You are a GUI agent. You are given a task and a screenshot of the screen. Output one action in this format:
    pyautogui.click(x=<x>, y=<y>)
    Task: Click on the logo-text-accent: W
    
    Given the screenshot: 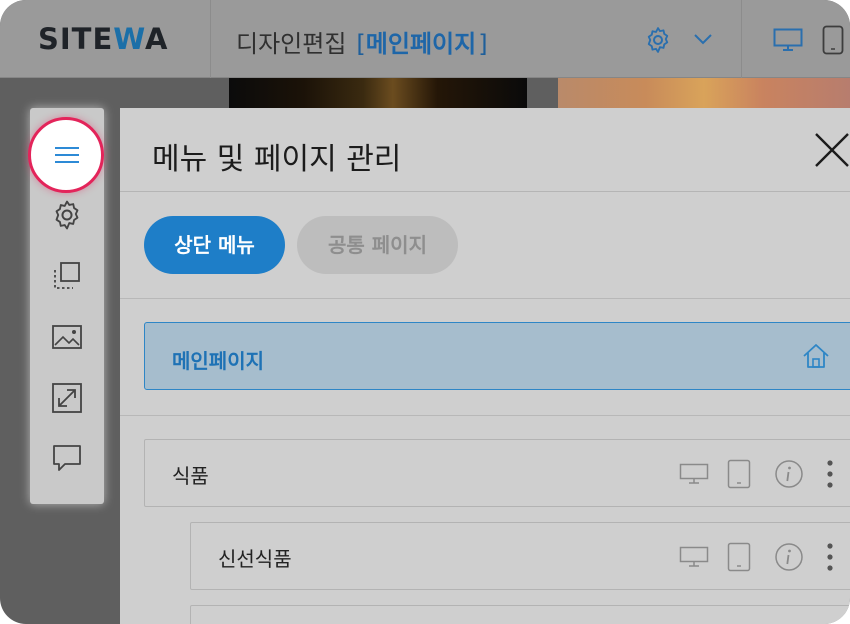 What is the action you would take?
    pyautogui.click(x=129, y=39)
    